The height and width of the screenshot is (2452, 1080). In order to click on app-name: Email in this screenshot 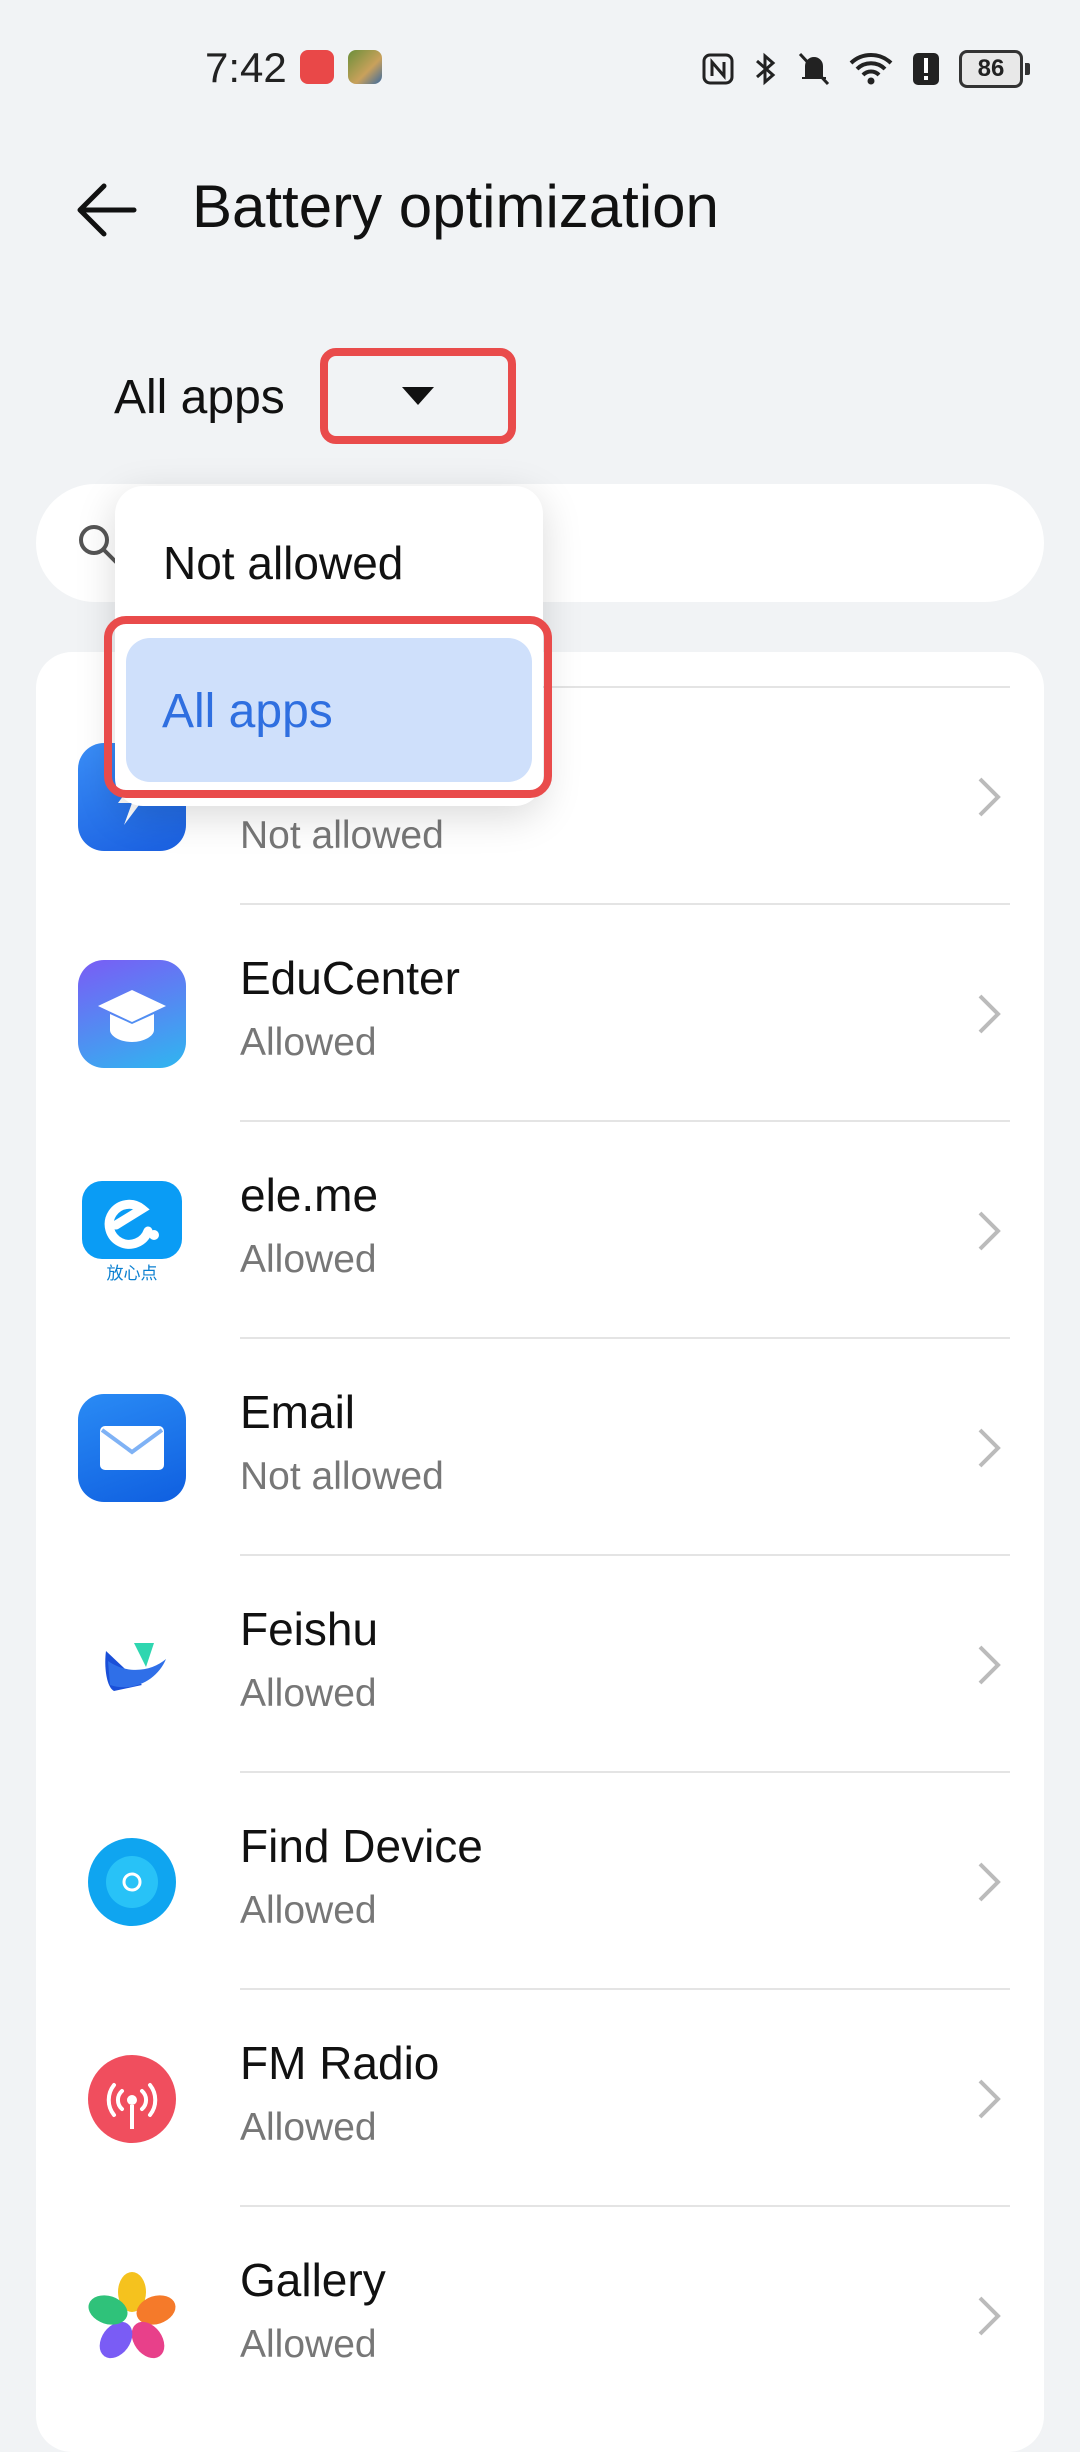, I will do `click(298, 1412)`.